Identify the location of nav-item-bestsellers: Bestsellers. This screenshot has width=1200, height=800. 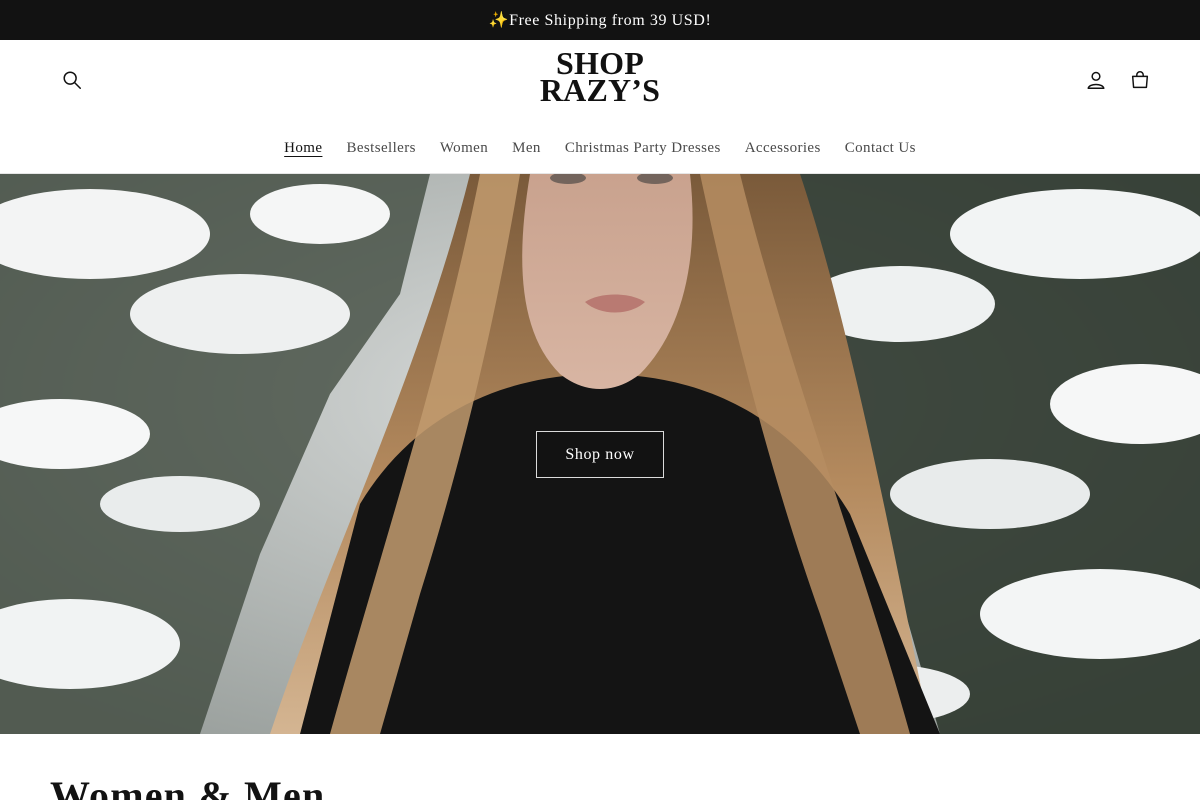
(380, 148).